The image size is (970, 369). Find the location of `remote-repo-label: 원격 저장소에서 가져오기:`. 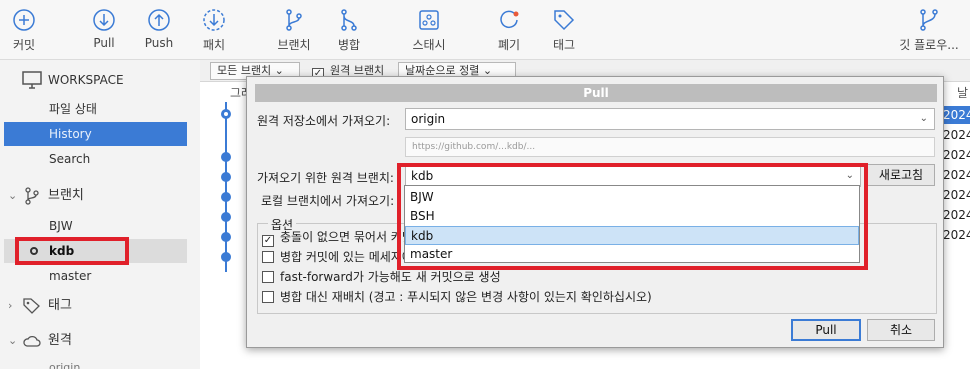

remote-repo-label: 원격 저장소에서 가져오기: is located at coordinates (324, 121).